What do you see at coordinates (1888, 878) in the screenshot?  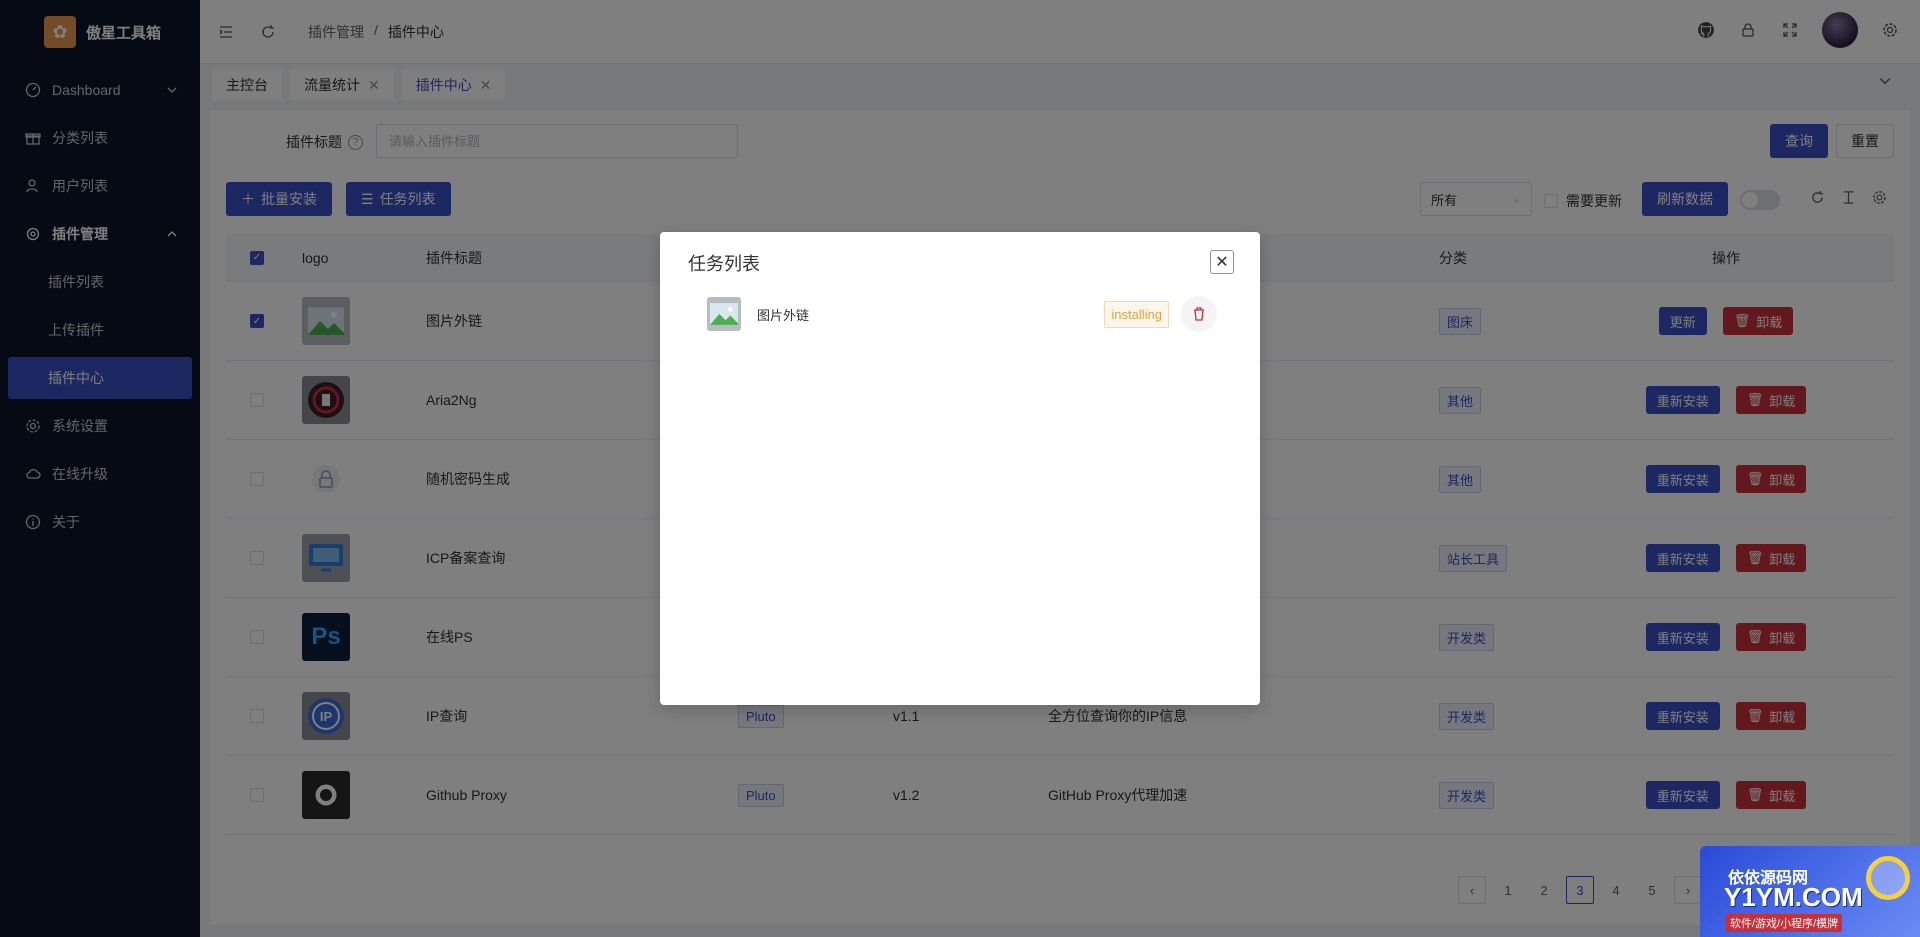 I see `magnifier-icon` at bounding box center [1888, 878].